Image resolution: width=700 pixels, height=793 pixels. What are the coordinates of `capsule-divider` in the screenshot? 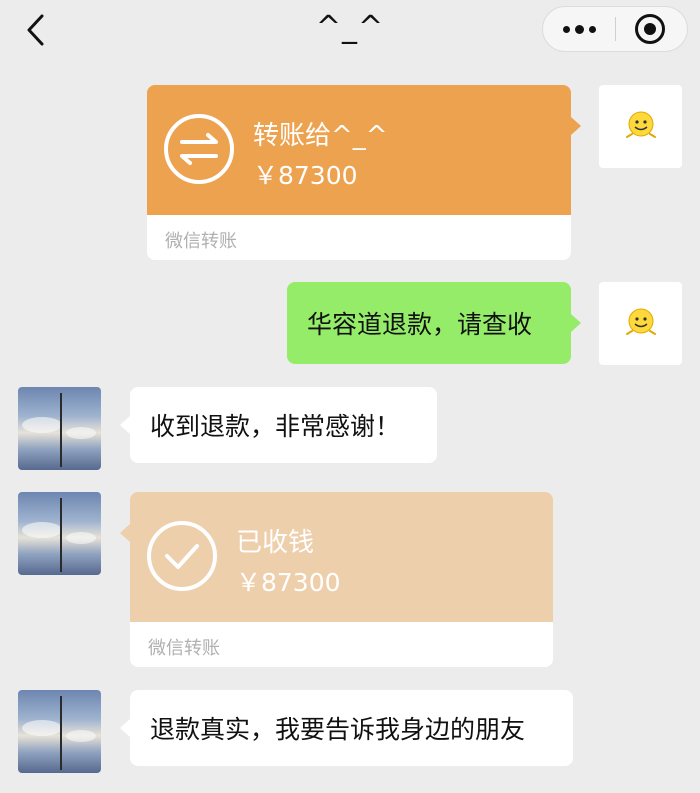 It's located at (615, 29).